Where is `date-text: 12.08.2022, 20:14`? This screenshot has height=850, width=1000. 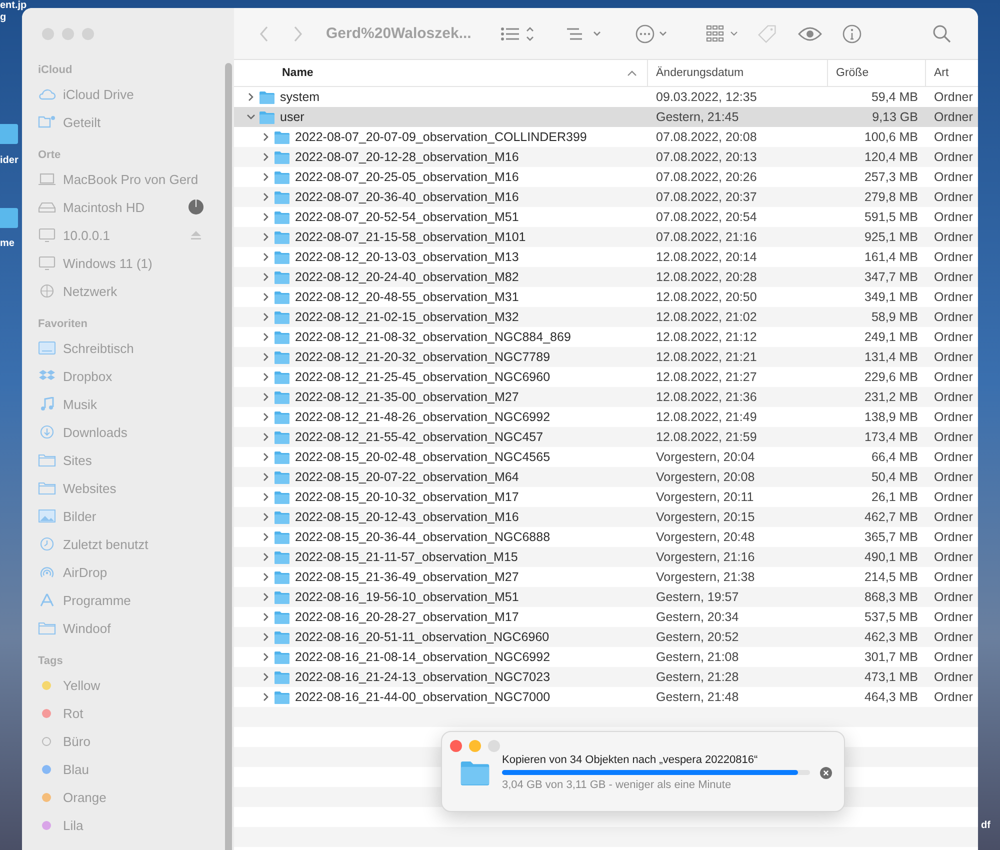
date-text: 12.08.2022, 20:14 is located at coordinates (706, 257).